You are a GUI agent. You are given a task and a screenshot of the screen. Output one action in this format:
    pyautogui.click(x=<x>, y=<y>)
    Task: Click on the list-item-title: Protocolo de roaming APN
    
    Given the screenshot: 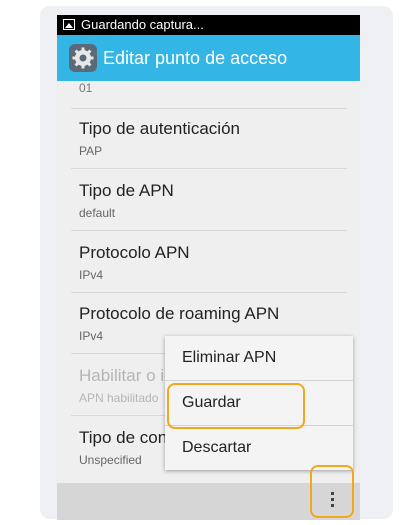 What is the action you would take?
    pyautogui.click(x=179, y=313)
    